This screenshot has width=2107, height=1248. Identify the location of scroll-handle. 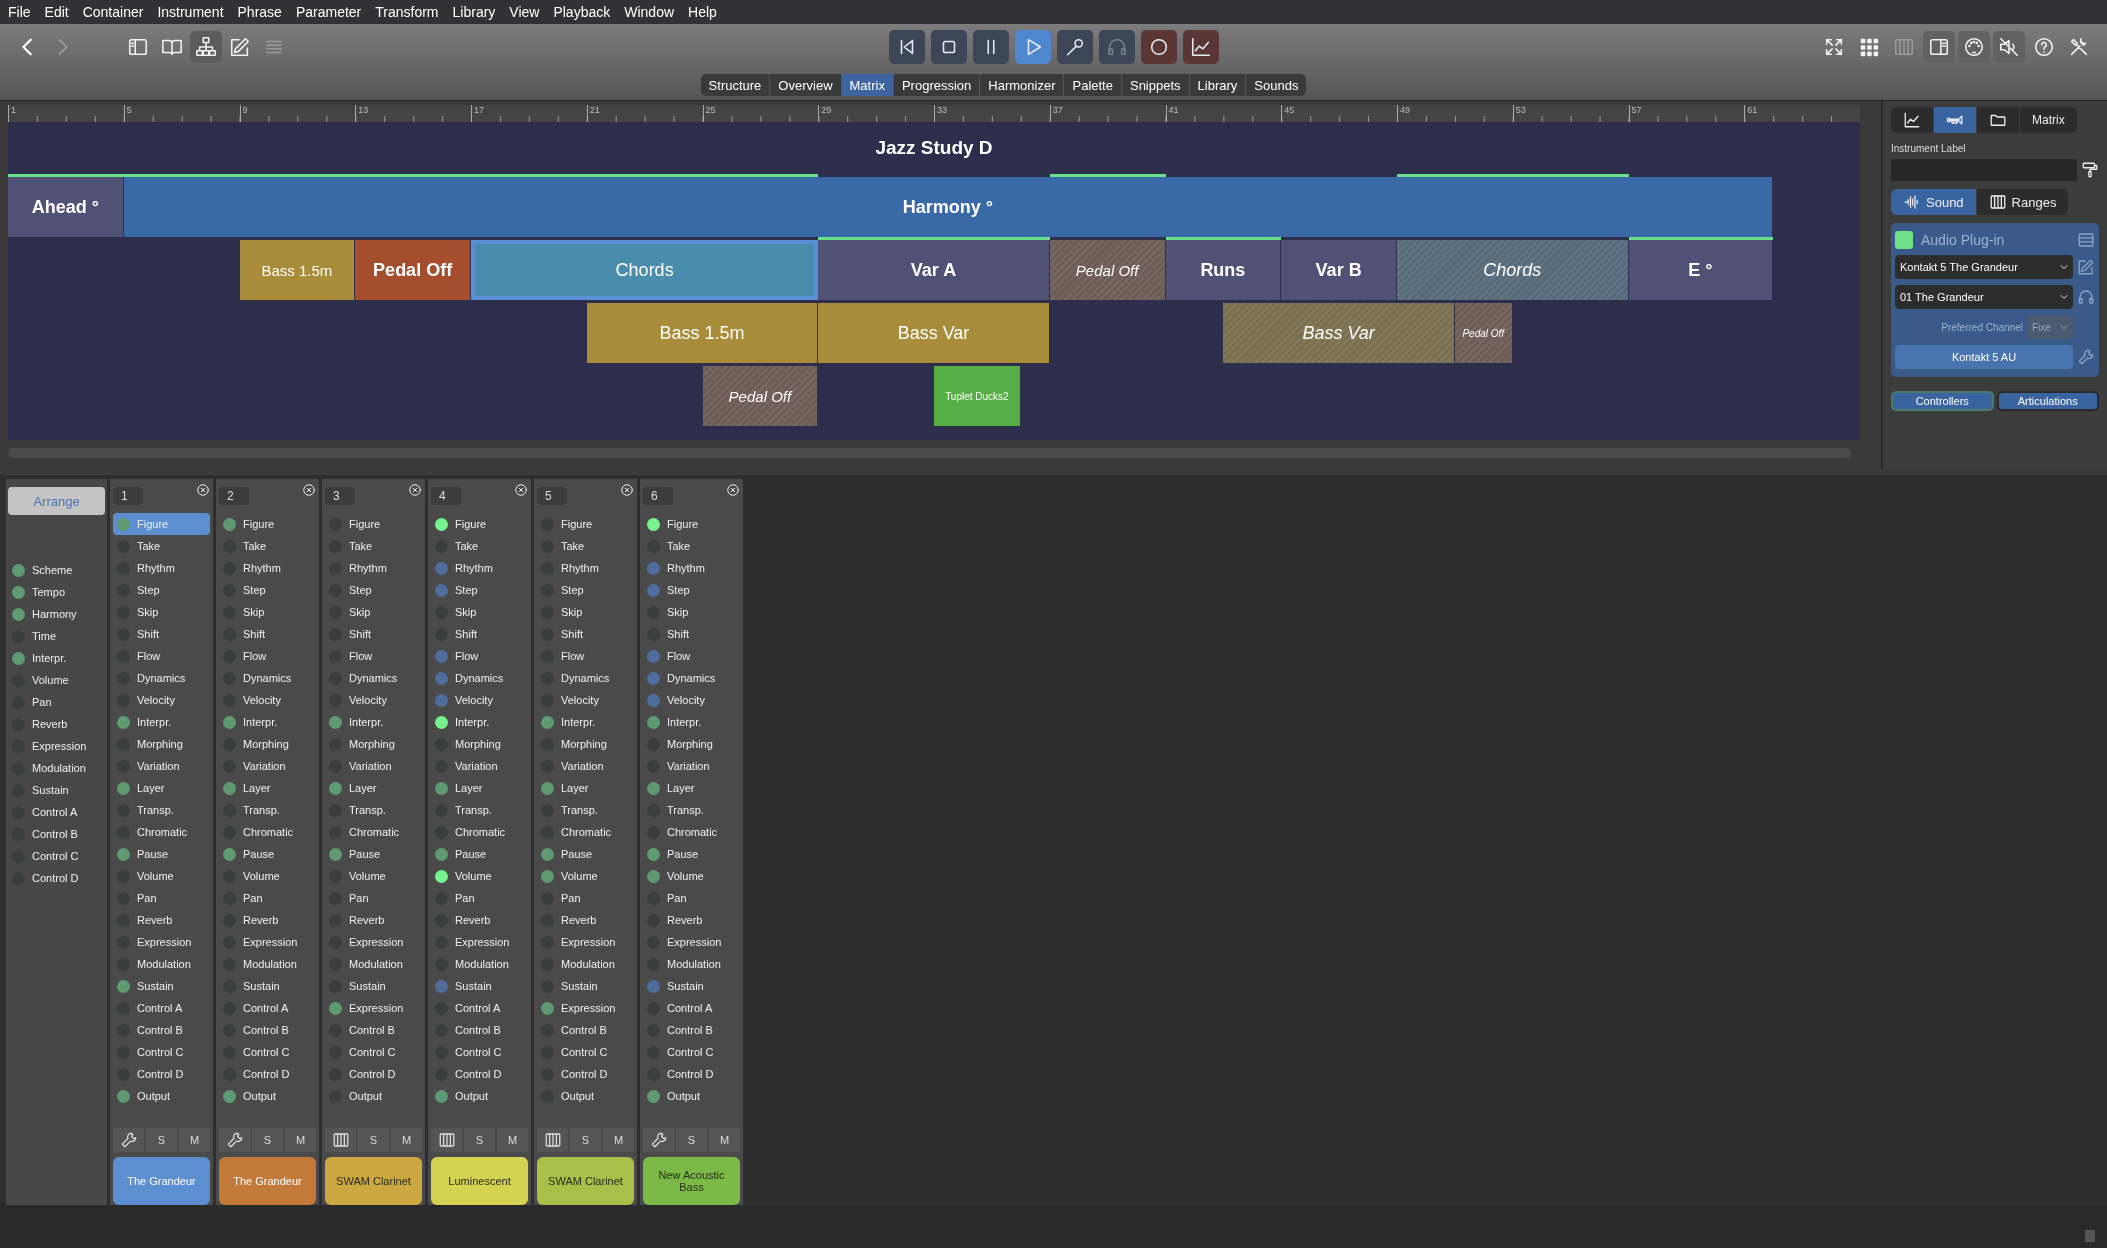
(2090, 1236).